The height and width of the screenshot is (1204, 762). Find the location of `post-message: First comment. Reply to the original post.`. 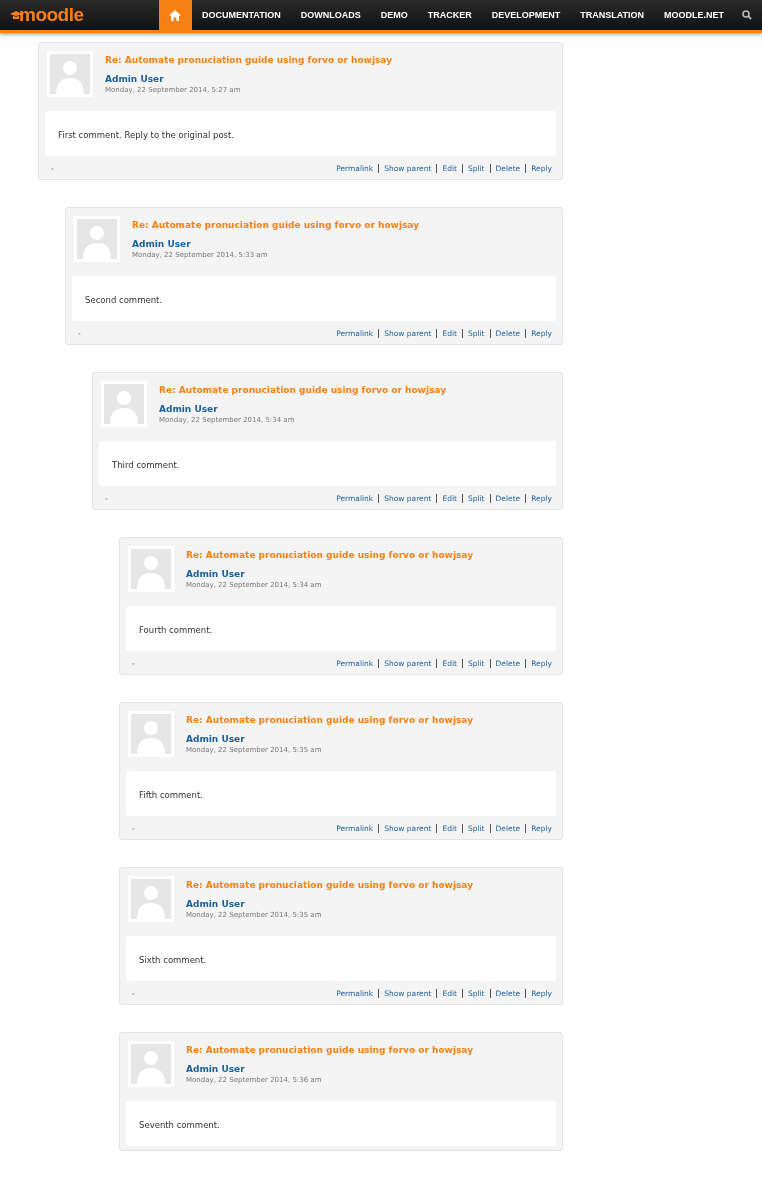

post-message: First comment. Reply to the original post. is located at coordinates (300, 133).